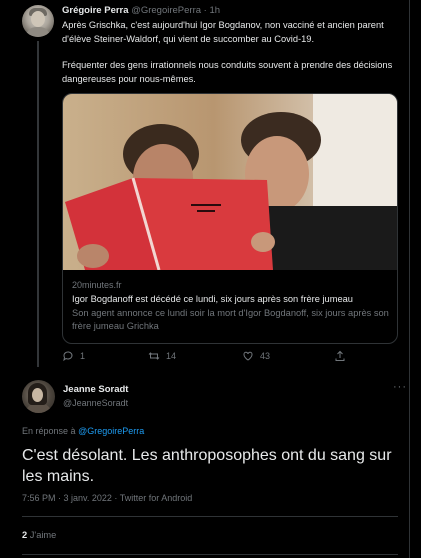 This screenshot has height=558, width=421. I want to click on likes-count: 2, so click(25, 535).